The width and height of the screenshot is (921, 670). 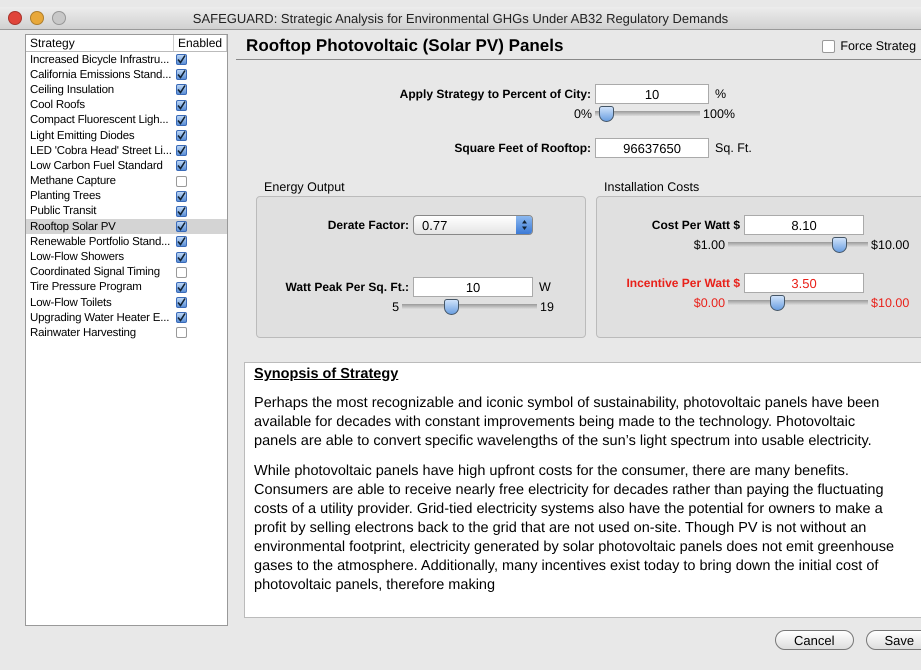 I want to click on slider-min-label: 5, so click(x=395, y=307).